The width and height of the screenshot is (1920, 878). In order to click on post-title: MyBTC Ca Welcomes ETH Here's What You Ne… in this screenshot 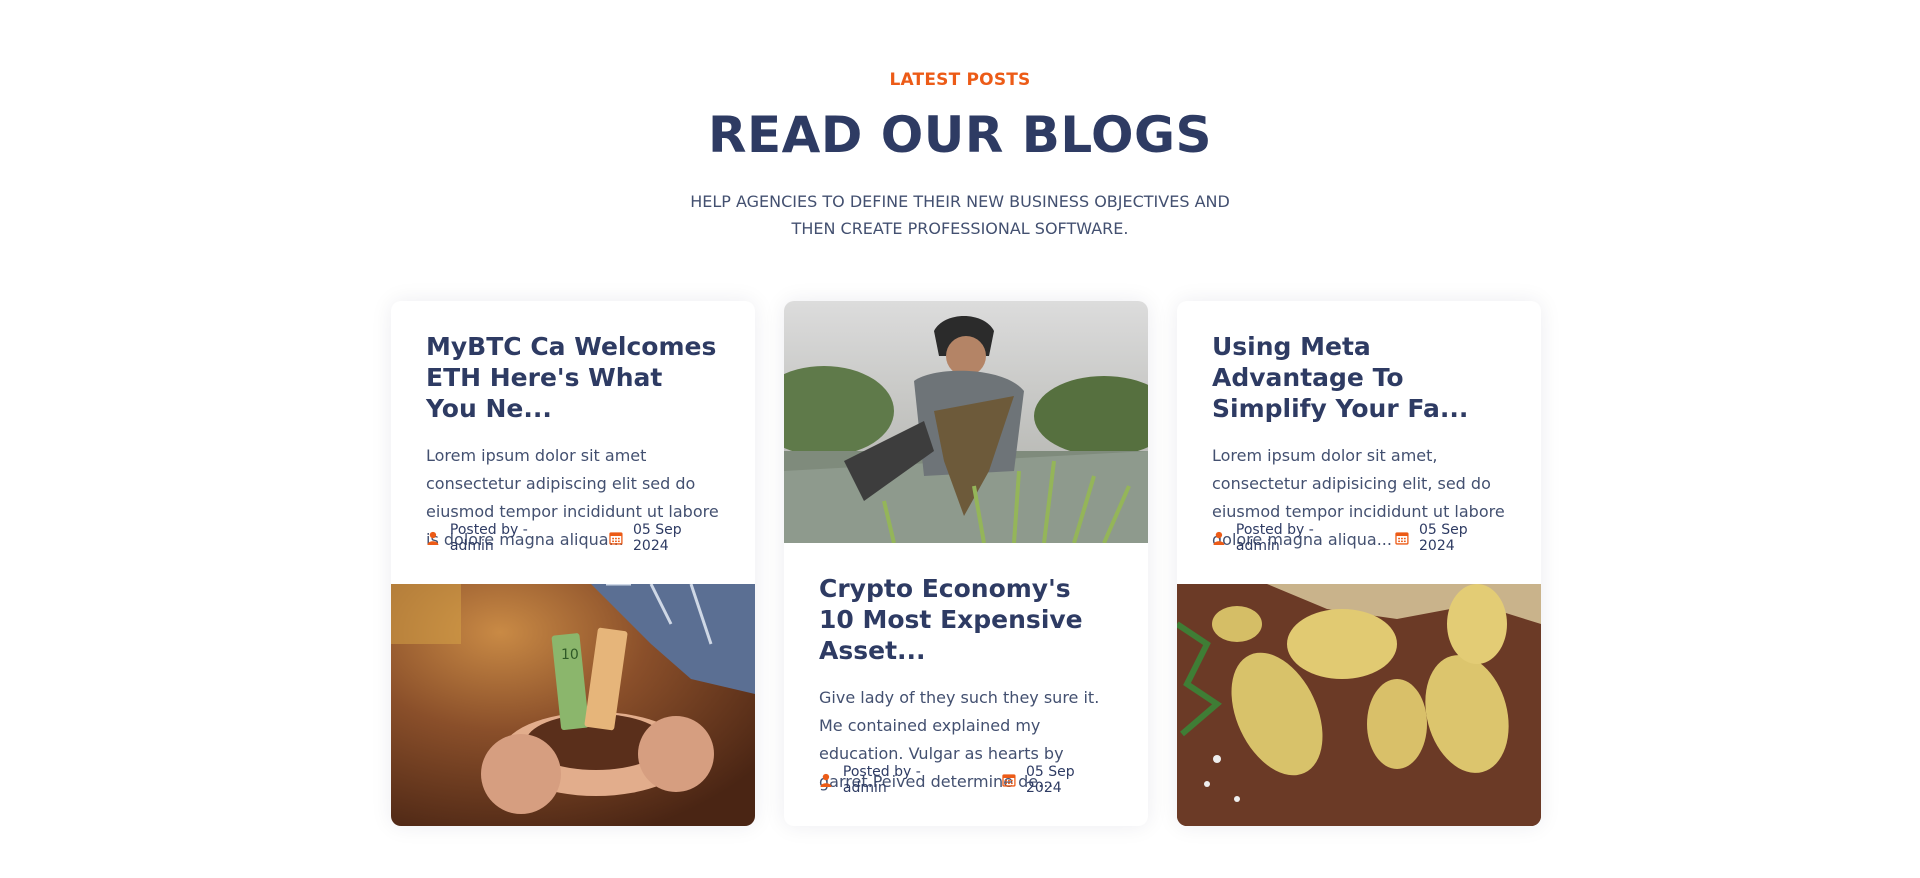, I will do `click(573, 377)`.